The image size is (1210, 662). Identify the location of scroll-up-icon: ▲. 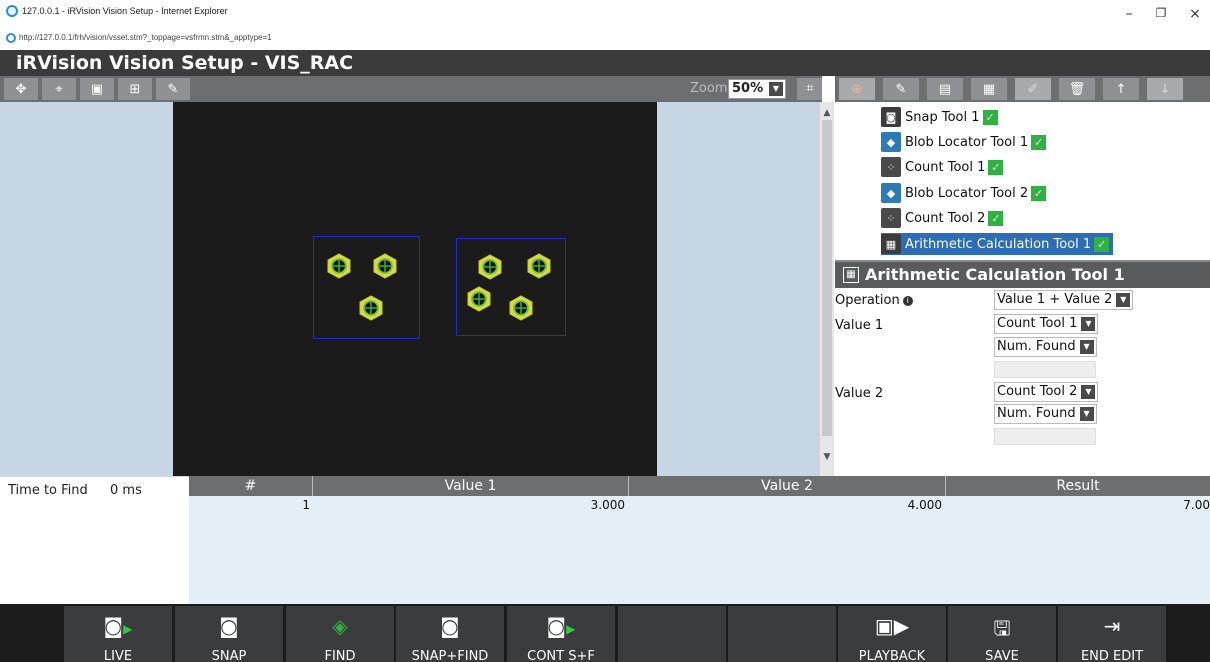
(827, 113).